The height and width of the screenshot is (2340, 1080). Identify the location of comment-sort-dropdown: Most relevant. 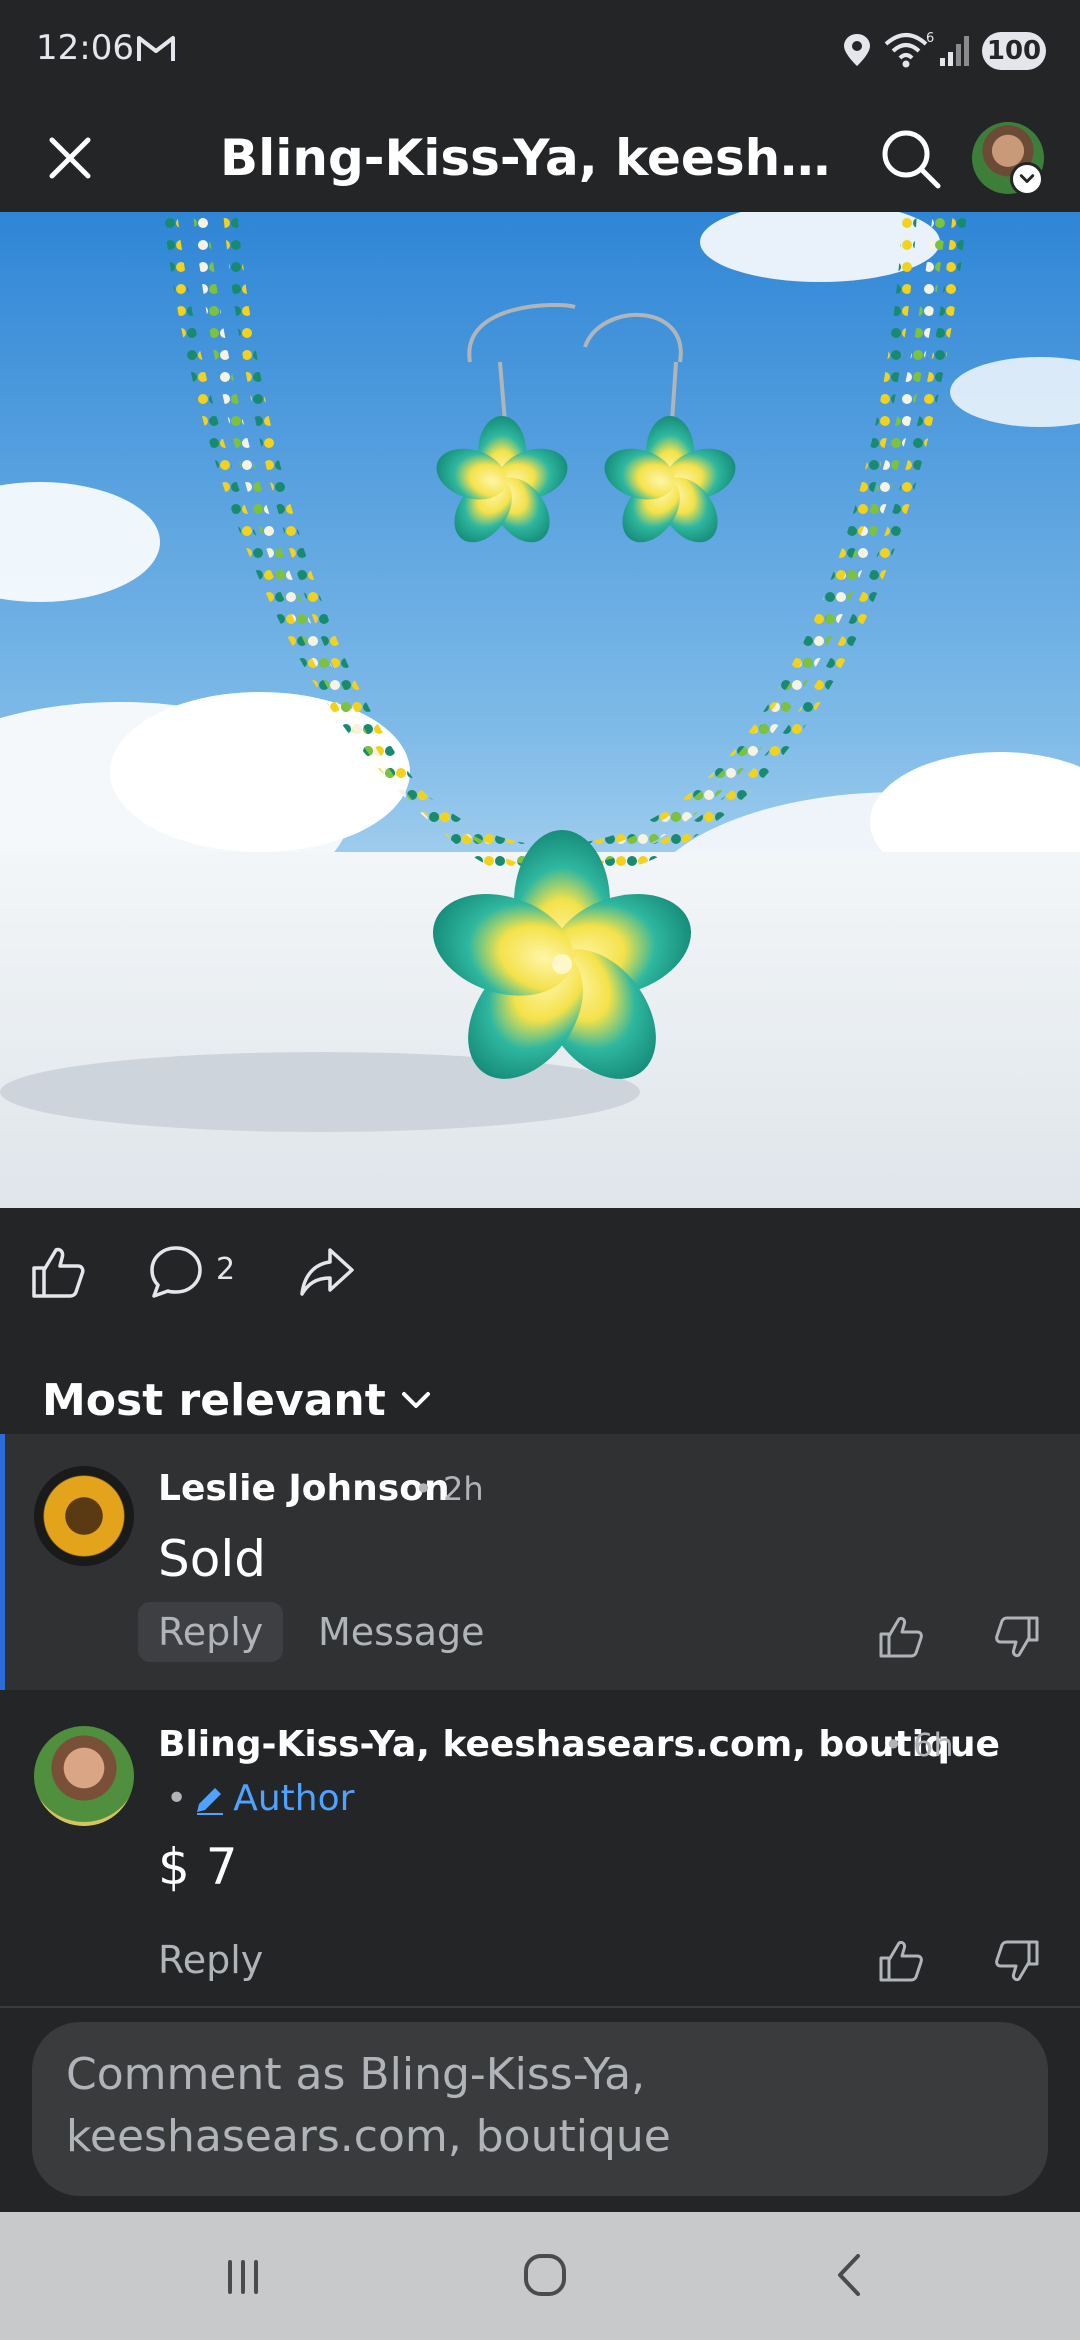
(238, 1400).